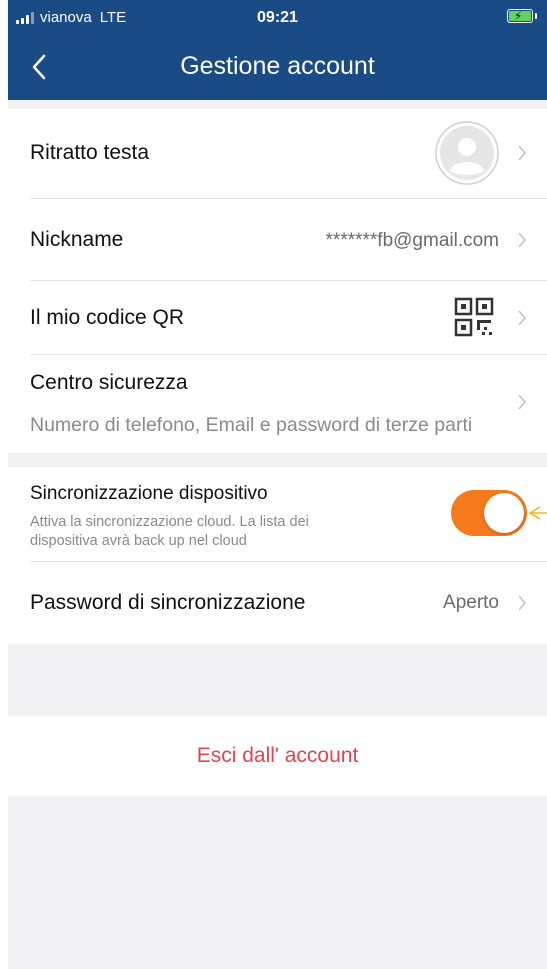  Describe the element at coordinates (474, 317) in the screenshot. I see `qr-code-icon` at that location.